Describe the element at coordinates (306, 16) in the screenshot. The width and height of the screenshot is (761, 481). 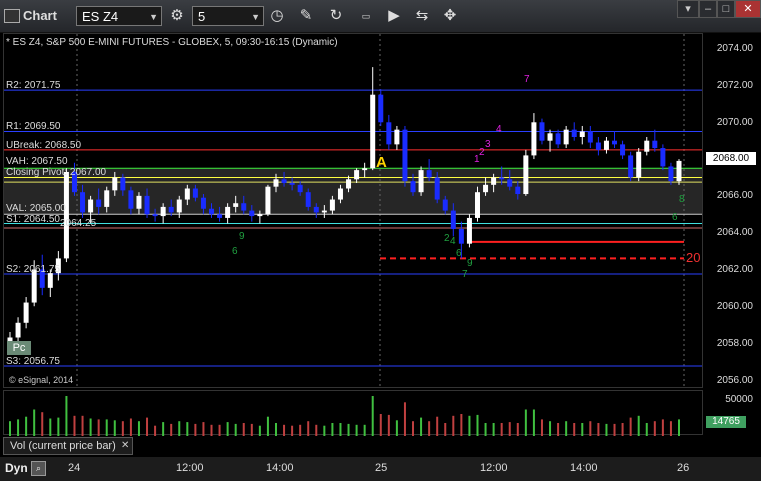
I see `pencil-icon: ✎` at that location.